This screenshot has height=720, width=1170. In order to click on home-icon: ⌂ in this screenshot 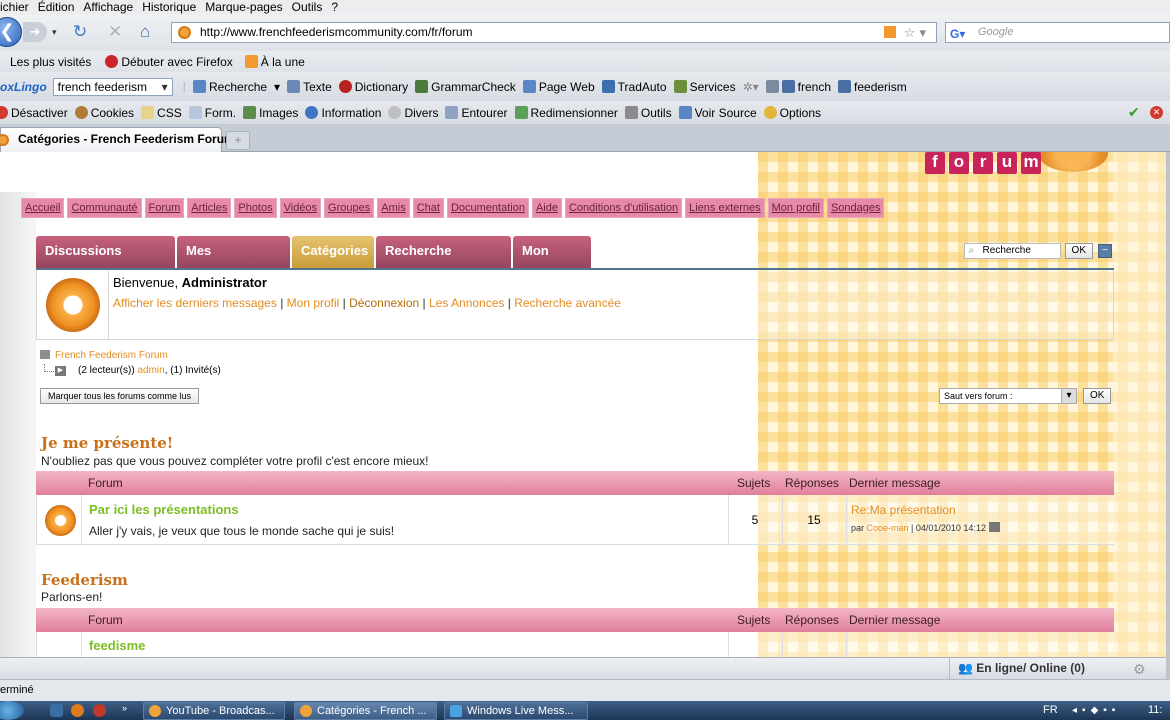, I will do `click(145, 32)`.